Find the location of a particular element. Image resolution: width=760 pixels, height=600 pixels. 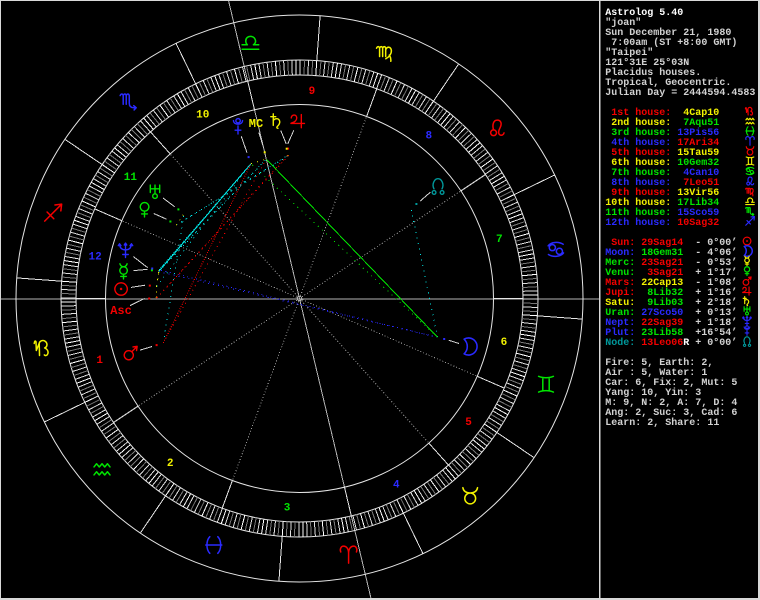

svg-text: 10Sag32 is located at coordinates (698, 223).